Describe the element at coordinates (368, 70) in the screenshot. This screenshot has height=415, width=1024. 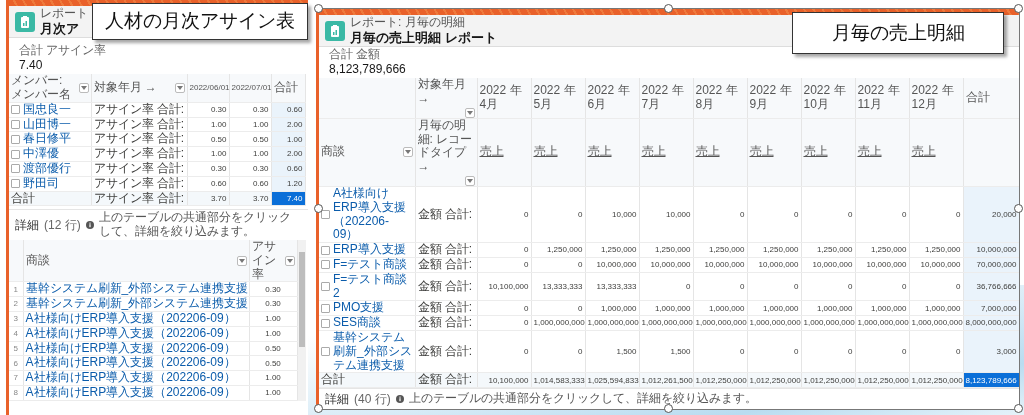
I see `summary-value: 8,123,789,666` at that location.